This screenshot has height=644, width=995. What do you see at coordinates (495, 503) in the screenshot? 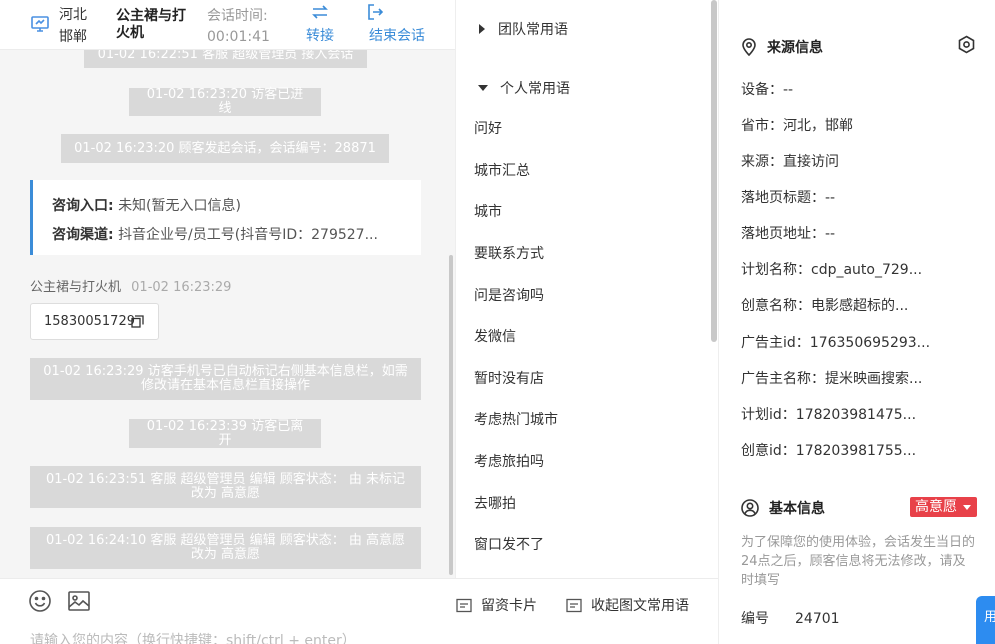
I see `phrase-item: 去哪拍` at bounding box center [495, 503].